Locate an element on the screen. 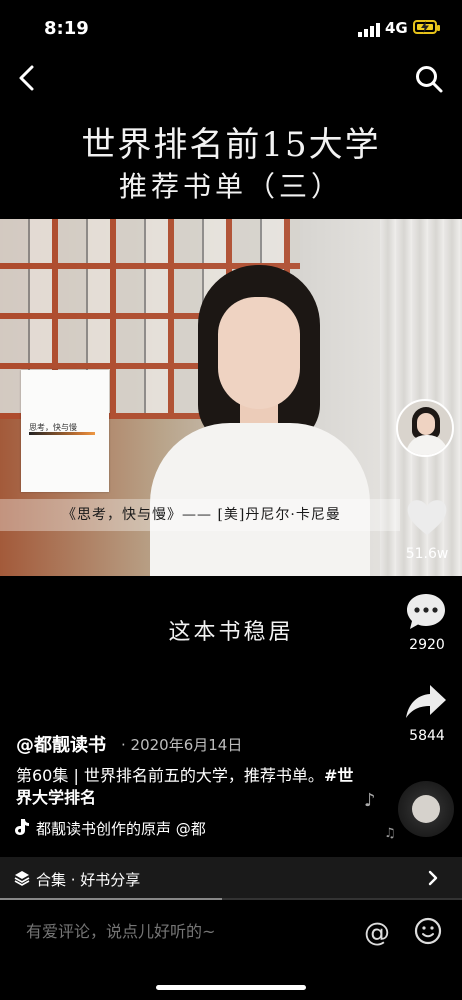 The image size is (462, 1000). music-title: 都靓读书创作的原声 @都 is located at coordinates (156, 828).